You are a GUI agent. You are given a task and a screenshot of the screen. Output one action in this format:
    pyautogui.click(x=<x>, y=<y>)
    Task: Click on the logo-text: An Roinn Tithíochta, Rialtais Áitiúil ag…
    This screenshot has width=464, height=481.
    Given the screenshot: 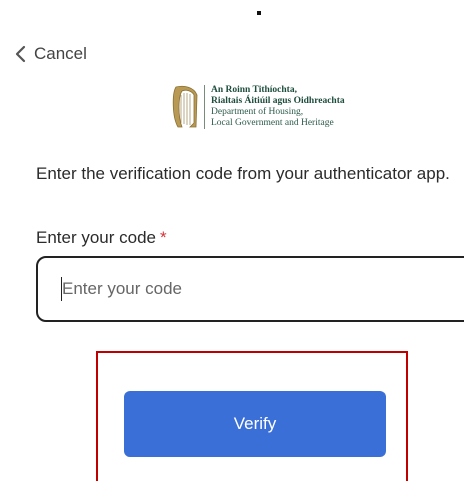 What is the action you would take?
    pyautogui.click(x=278, y=107)
    